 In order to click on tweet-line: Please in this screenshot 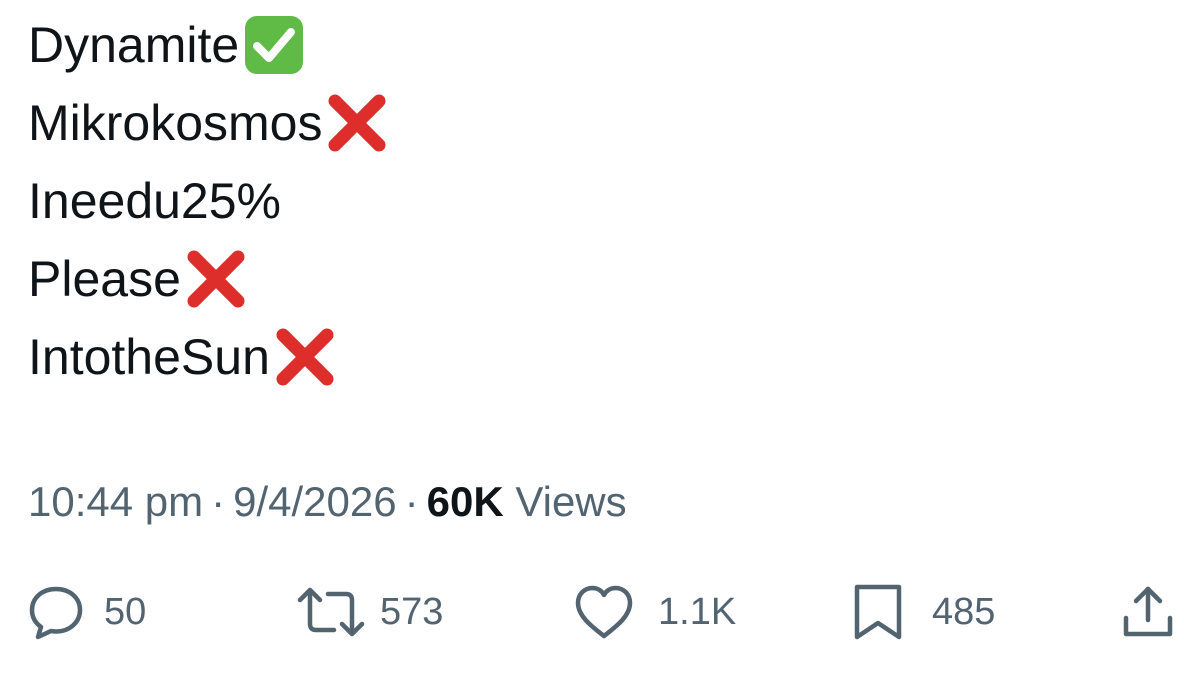, I will do `click(208, 279)`.